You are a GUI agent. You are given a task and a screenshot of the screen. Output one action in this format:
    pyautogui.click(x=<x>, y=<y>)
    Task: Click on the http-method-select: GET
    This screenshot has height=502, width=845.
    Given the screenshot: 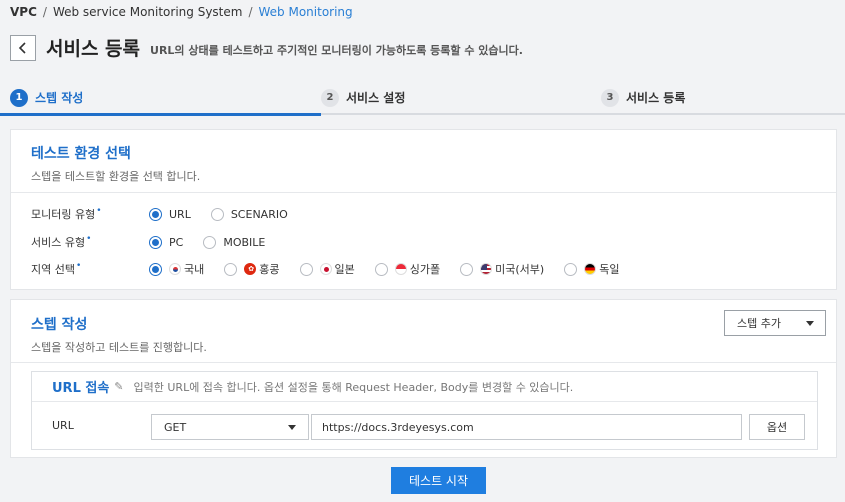 What is the action you would take?
    pyautogui.click(x=230, y=427)
    